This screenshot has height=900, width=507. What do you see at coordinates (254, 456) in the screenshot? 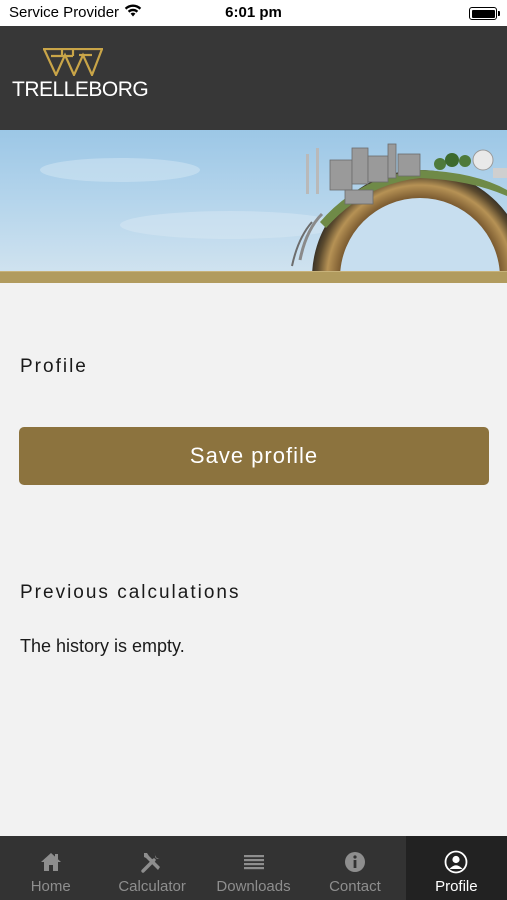
I see `save-profile-button: Save profile` at bounding box center [254, 456].